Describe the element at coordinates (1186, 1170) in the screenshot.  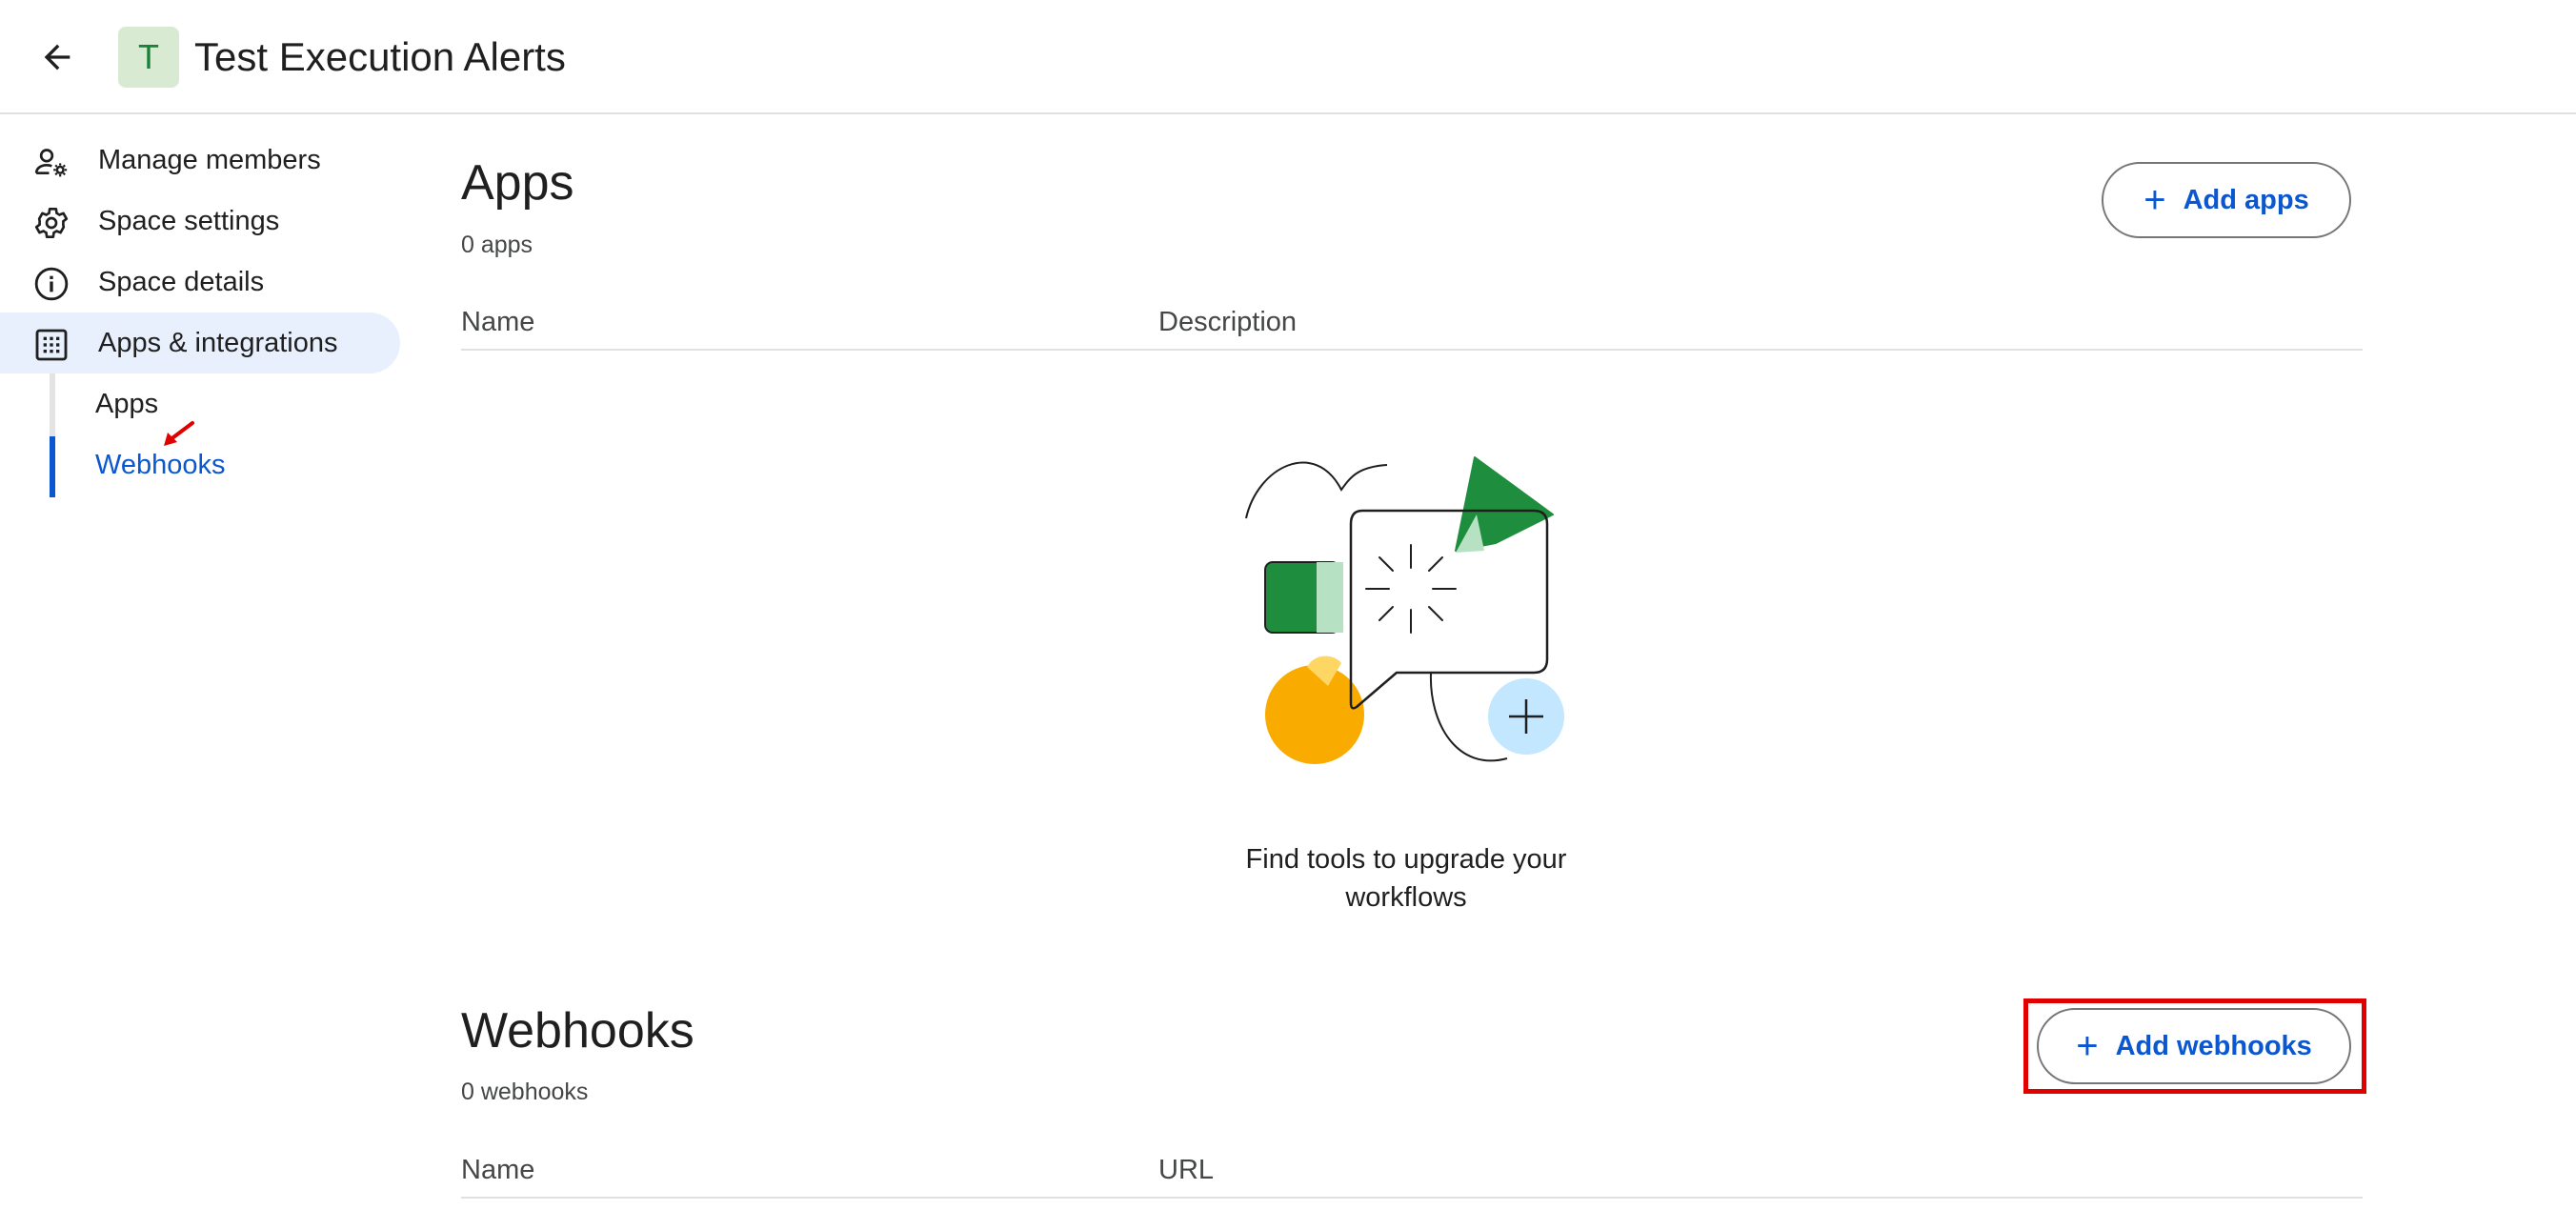
I see `webhooks-column-url: URL` at that location.